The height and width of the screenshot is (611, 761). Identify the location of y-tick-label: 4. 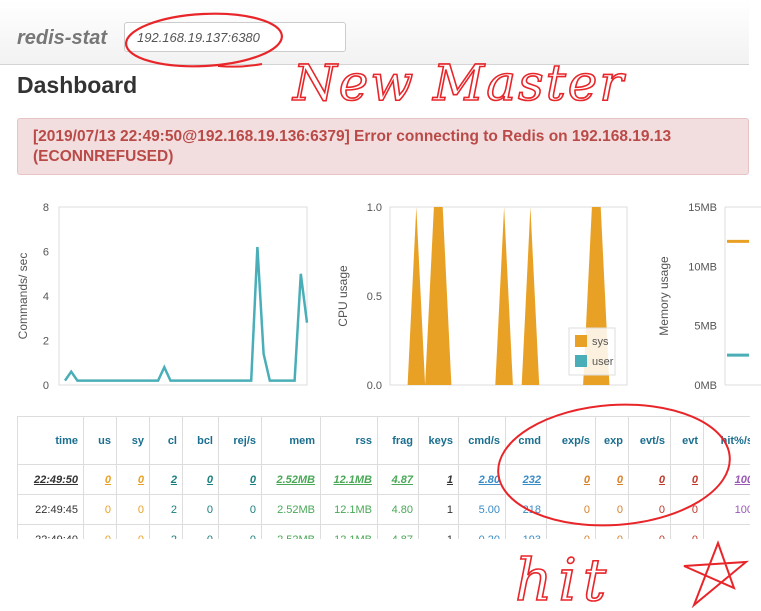
(46, 297).